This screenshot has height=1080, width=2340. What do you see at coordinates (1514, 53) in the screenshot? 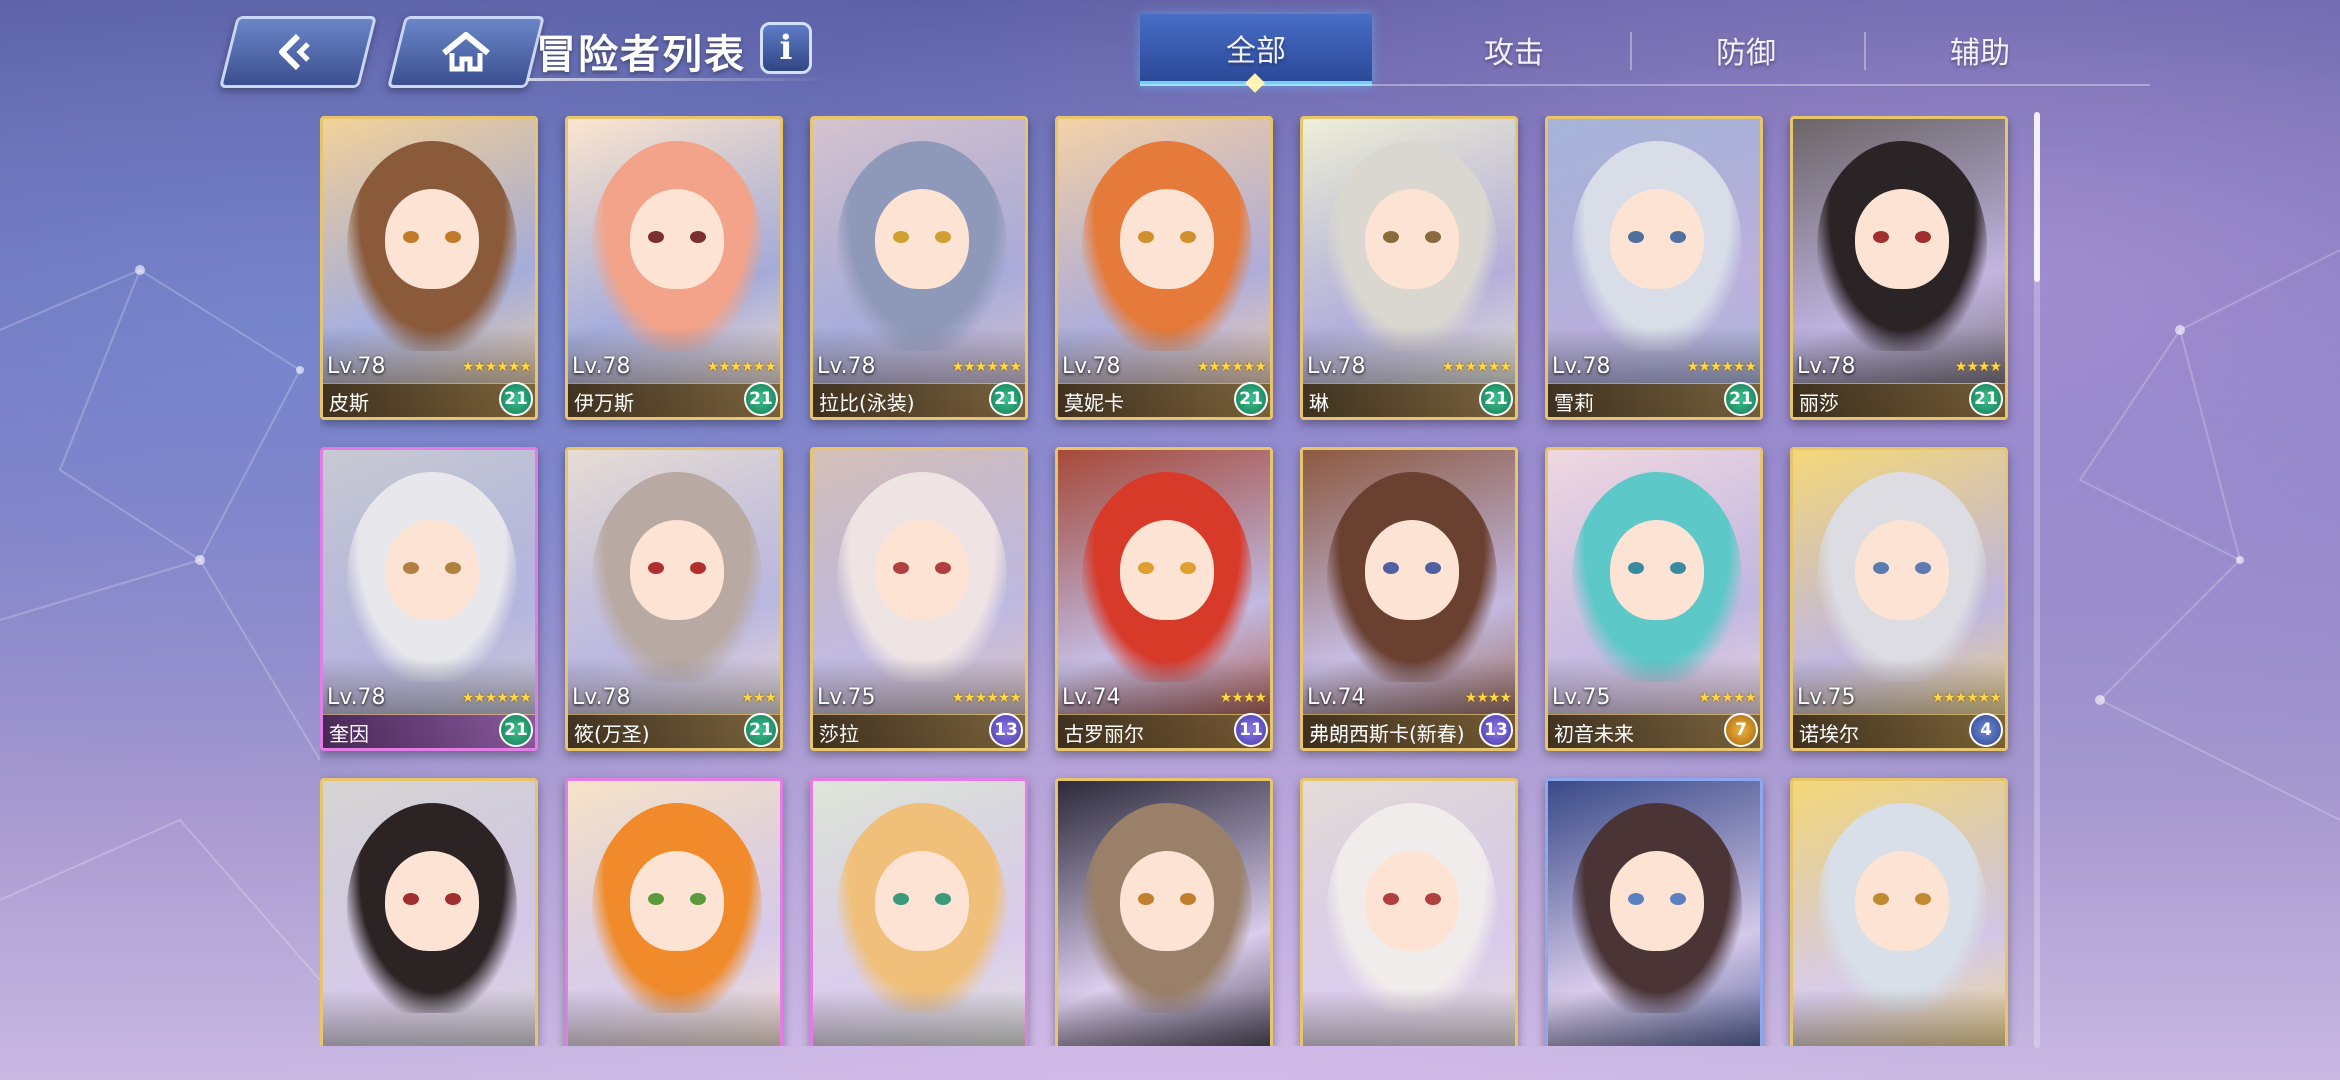
I see `tab-label: 攻击` at bounding box center [1514, 53].